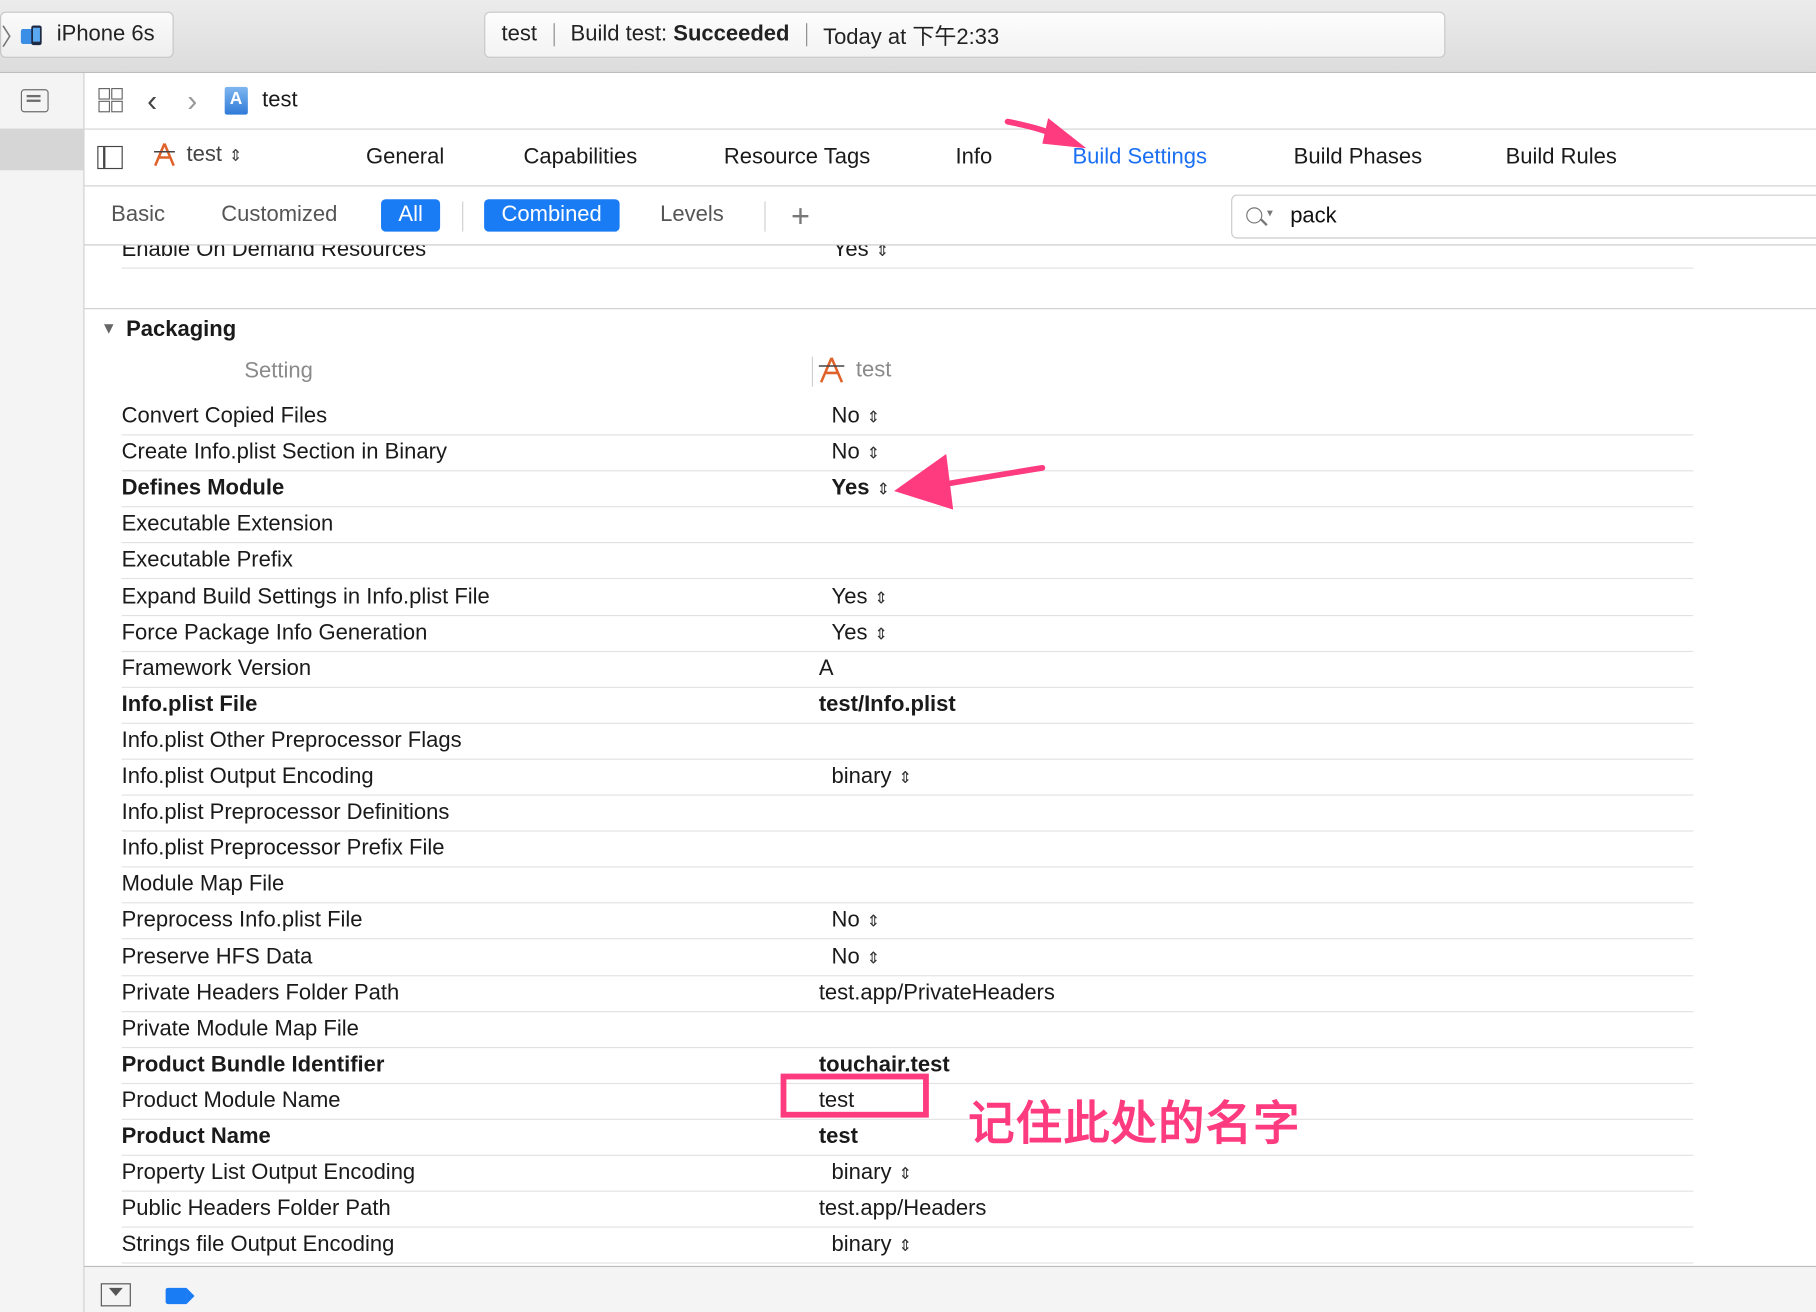  Describe the element at coordinates (907, 885) in the screenshot. I see `setting-row: Module Map File` at that location.